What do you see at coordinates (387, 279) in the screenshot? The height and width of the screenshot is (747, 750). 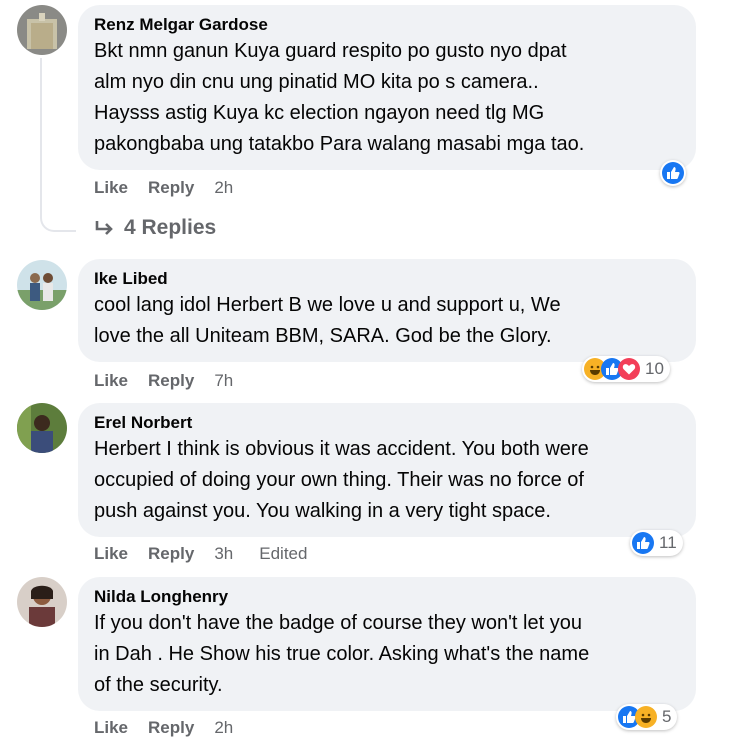 I see `comment-author: Ike Libed` at bounding box center [387, 279].